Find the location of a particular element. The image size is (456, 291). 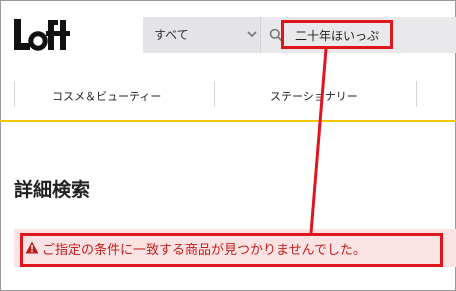

no-results-alert: ご指定の条件に一致する商品が見つかりませんでした。 is located at coordinates (235, 248).